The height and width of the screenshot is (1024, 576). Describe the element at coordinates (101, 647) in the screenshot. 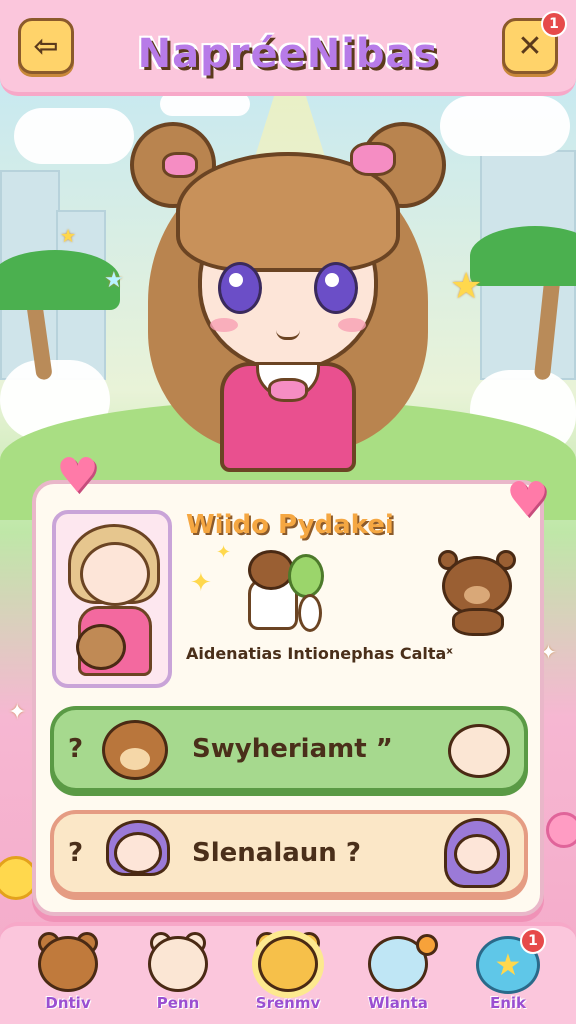

I see `portrait-teddy-bear` at that location.